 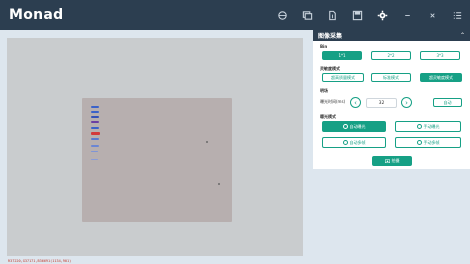 I want to click on titlebar-toolbar, so click(x=370, y=15).